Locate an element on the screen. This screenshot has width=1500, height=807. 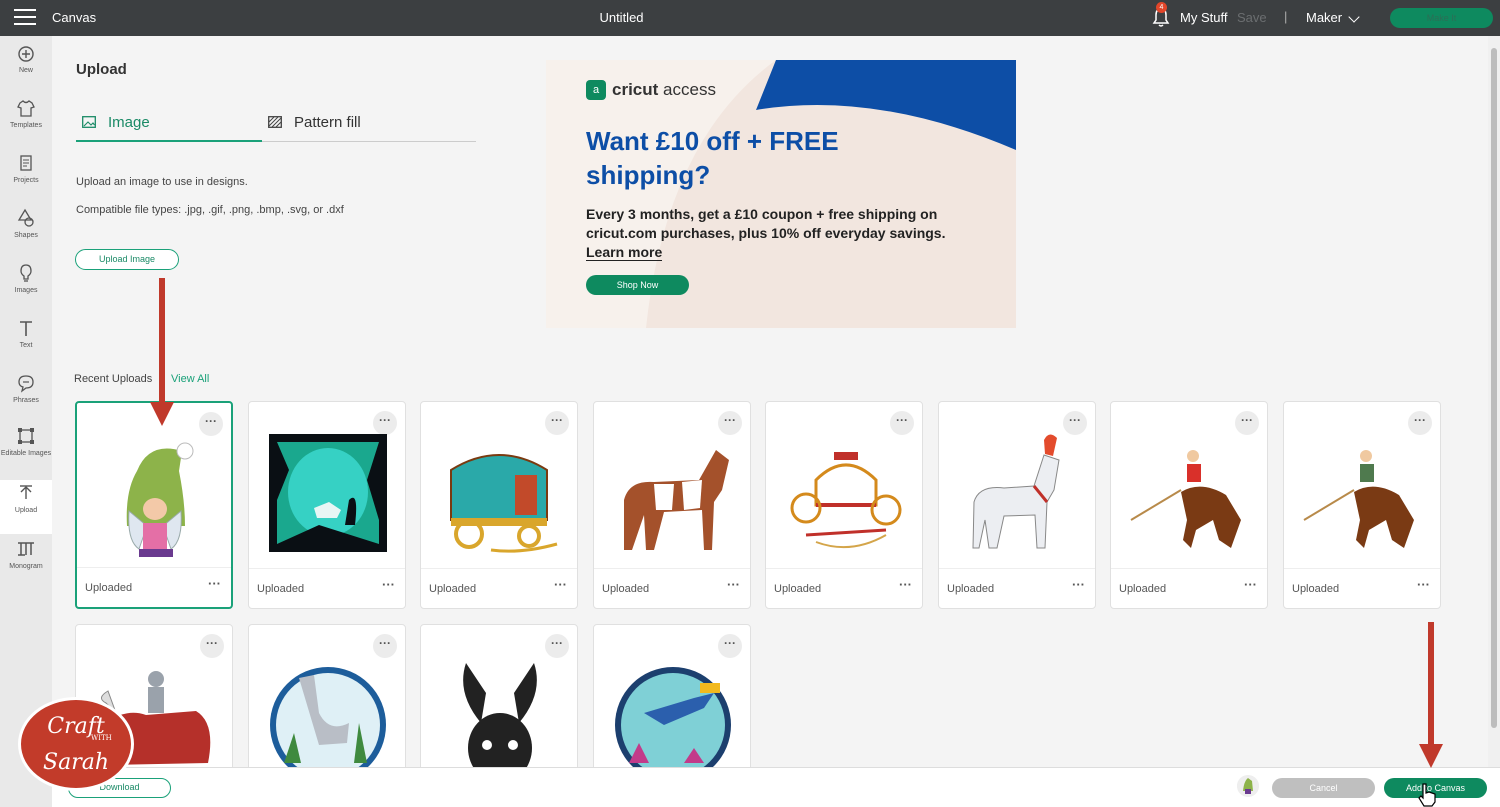
sidebar-item-projects: Projects is located at coordinates (26, 177).